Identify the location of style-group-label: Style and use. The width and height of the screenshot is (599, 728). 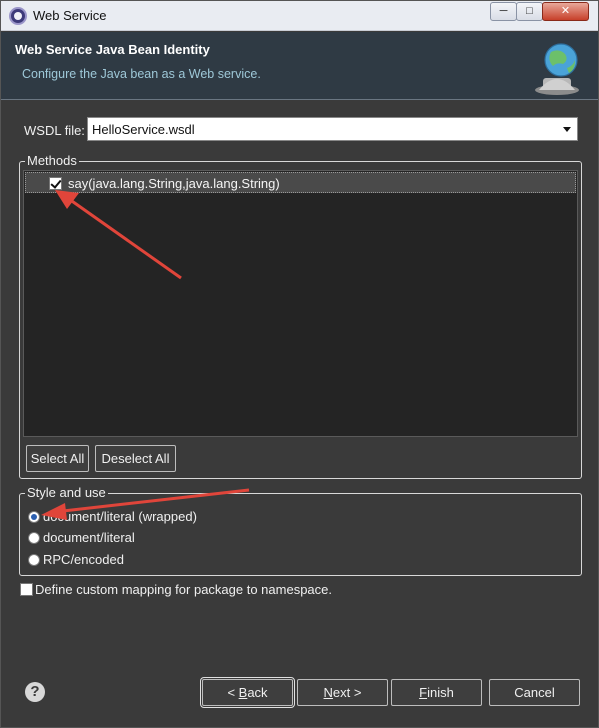
(66, 492).